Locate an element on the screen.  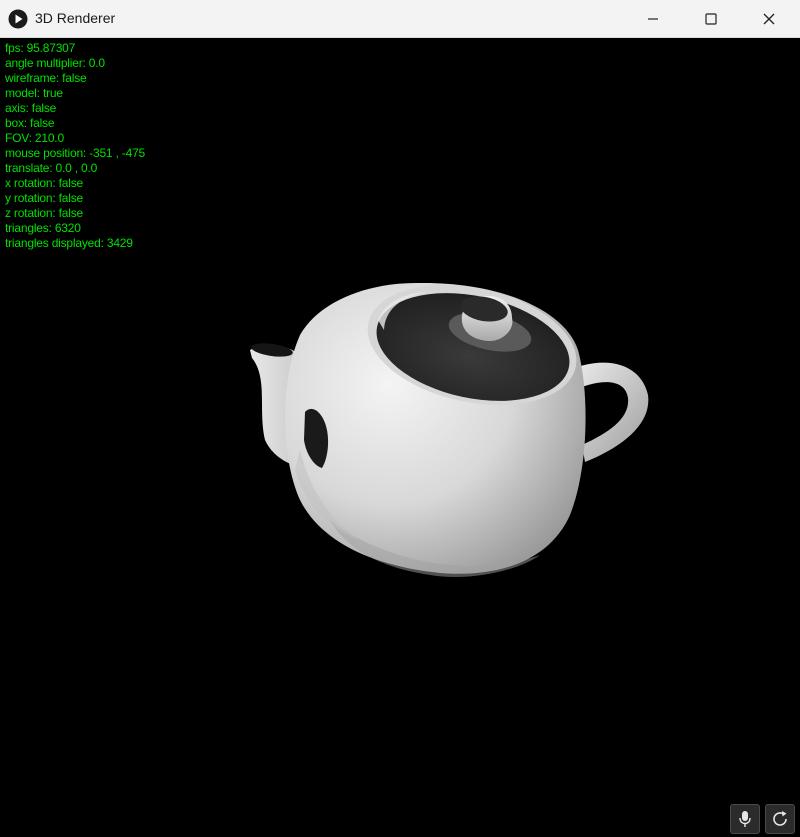
minimize-button is located at coordinates (653, 19).